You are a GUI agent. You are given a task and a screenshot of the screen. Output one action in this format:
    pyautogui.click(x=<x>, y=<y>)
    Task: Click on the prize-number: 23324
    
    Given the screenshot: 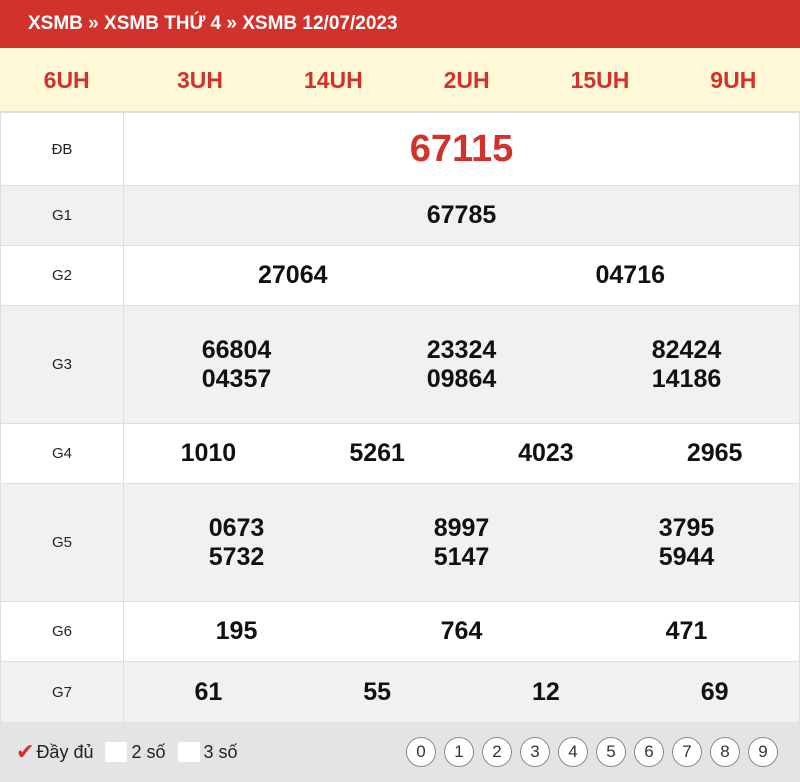 What is the action you would take?
    pyautogui.click(x=461, y=349)
    